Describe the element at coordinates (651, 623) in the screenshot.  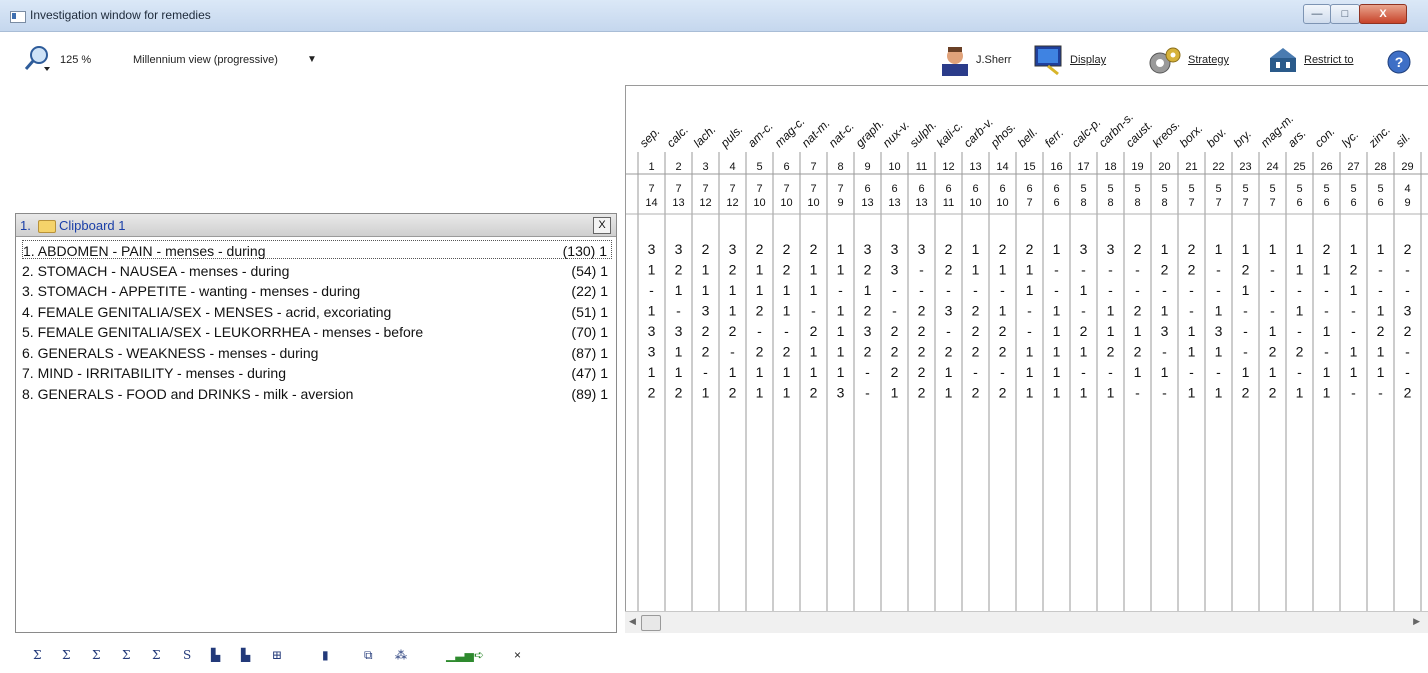
I see `scroll-thumb` at that location.